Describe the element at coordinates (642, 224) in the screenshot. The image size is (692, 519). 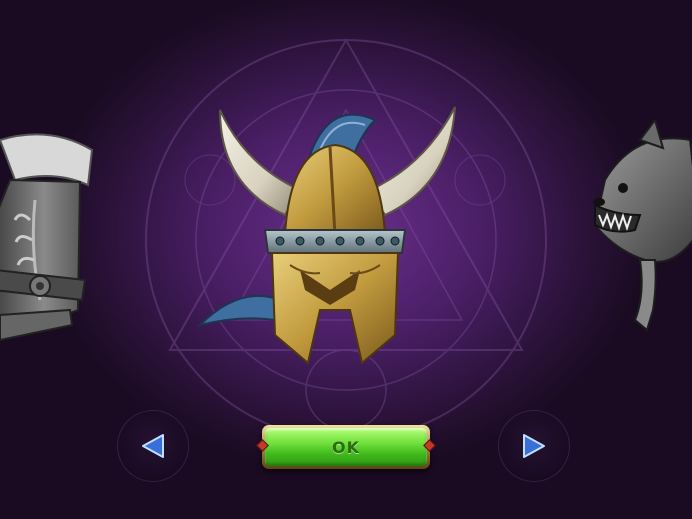
I see `wolf-head-icon` at that location.